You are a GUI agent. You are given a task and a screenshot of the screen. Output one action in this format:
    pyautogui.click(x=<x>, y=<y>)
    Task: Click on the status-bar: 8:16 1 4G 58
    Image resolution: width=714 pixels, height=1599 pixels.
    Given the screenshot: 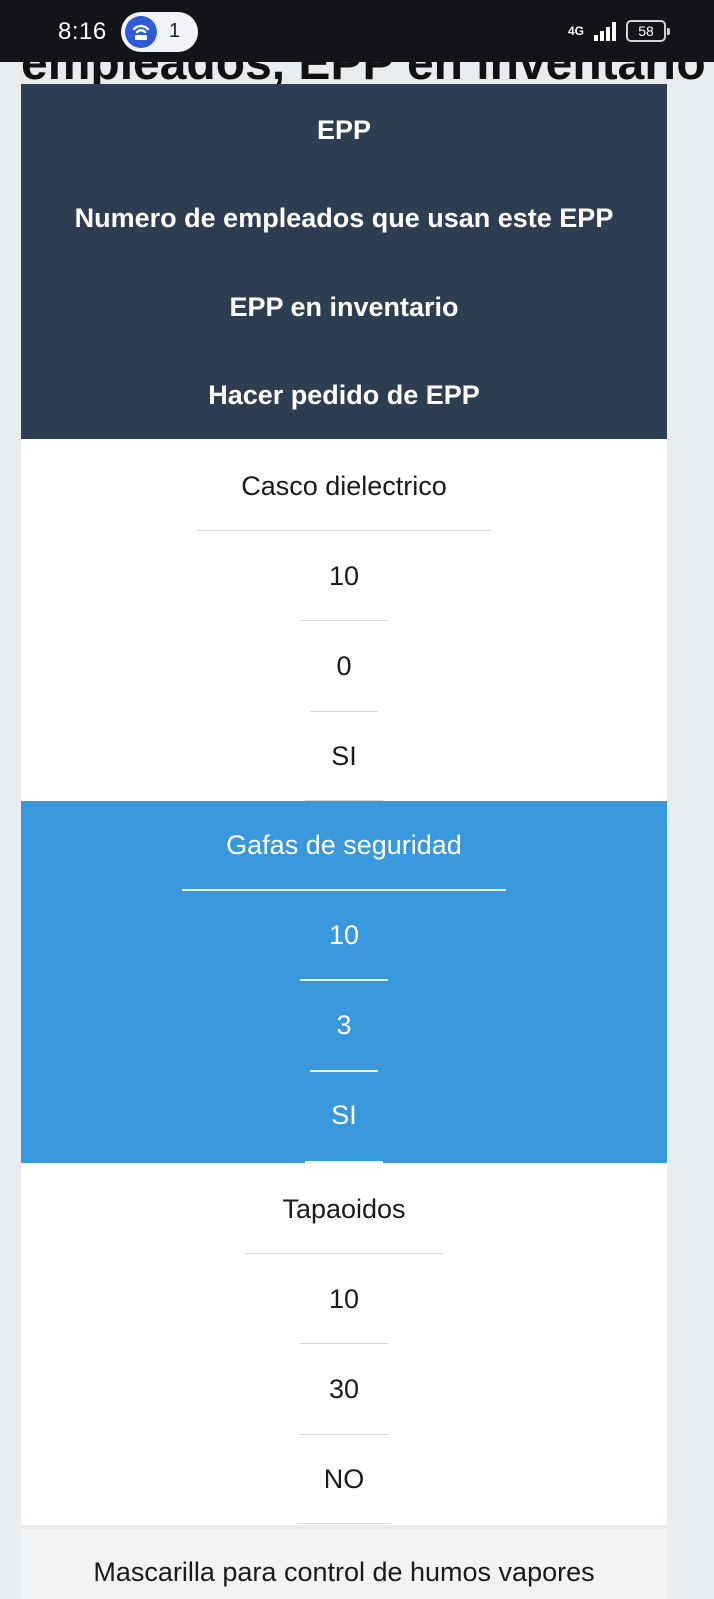 What is the action you would take?
    pyautogui.click(x=357, y=31)
    